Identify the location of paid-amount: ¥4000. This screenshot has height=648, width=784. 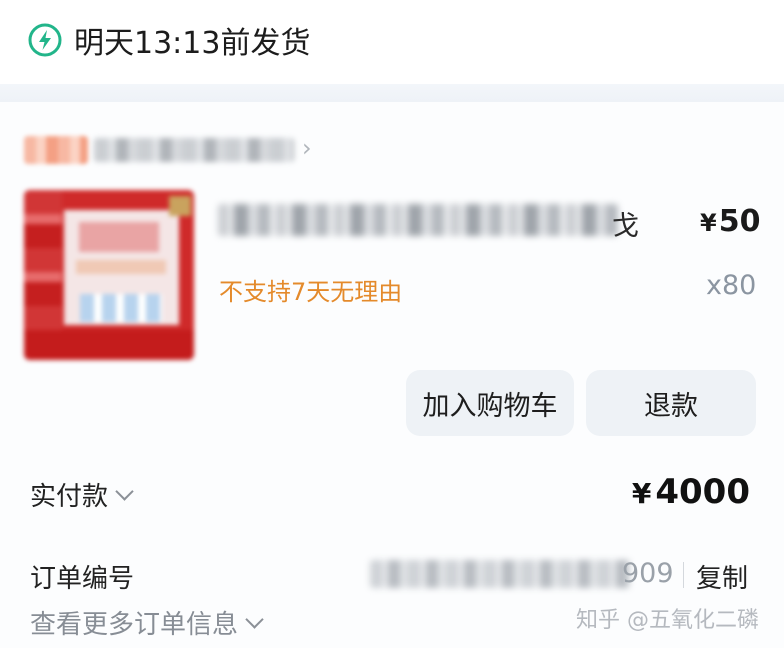
(691, 492).